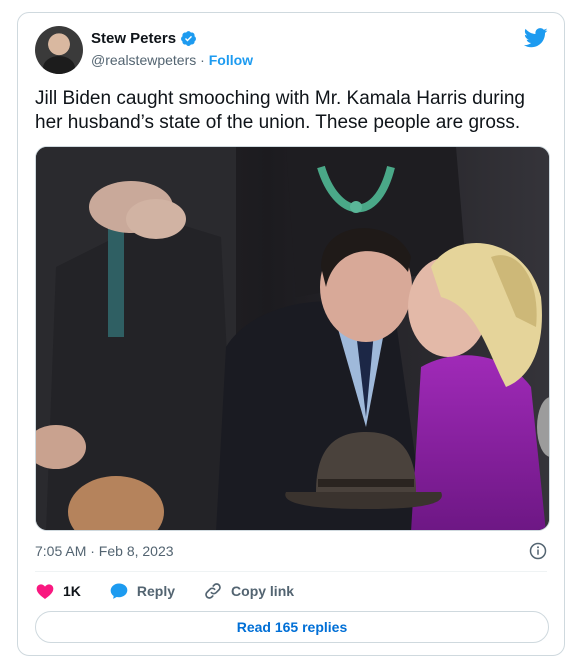 The image size is (585, 661). I want to click on divider, so click(291, 571).